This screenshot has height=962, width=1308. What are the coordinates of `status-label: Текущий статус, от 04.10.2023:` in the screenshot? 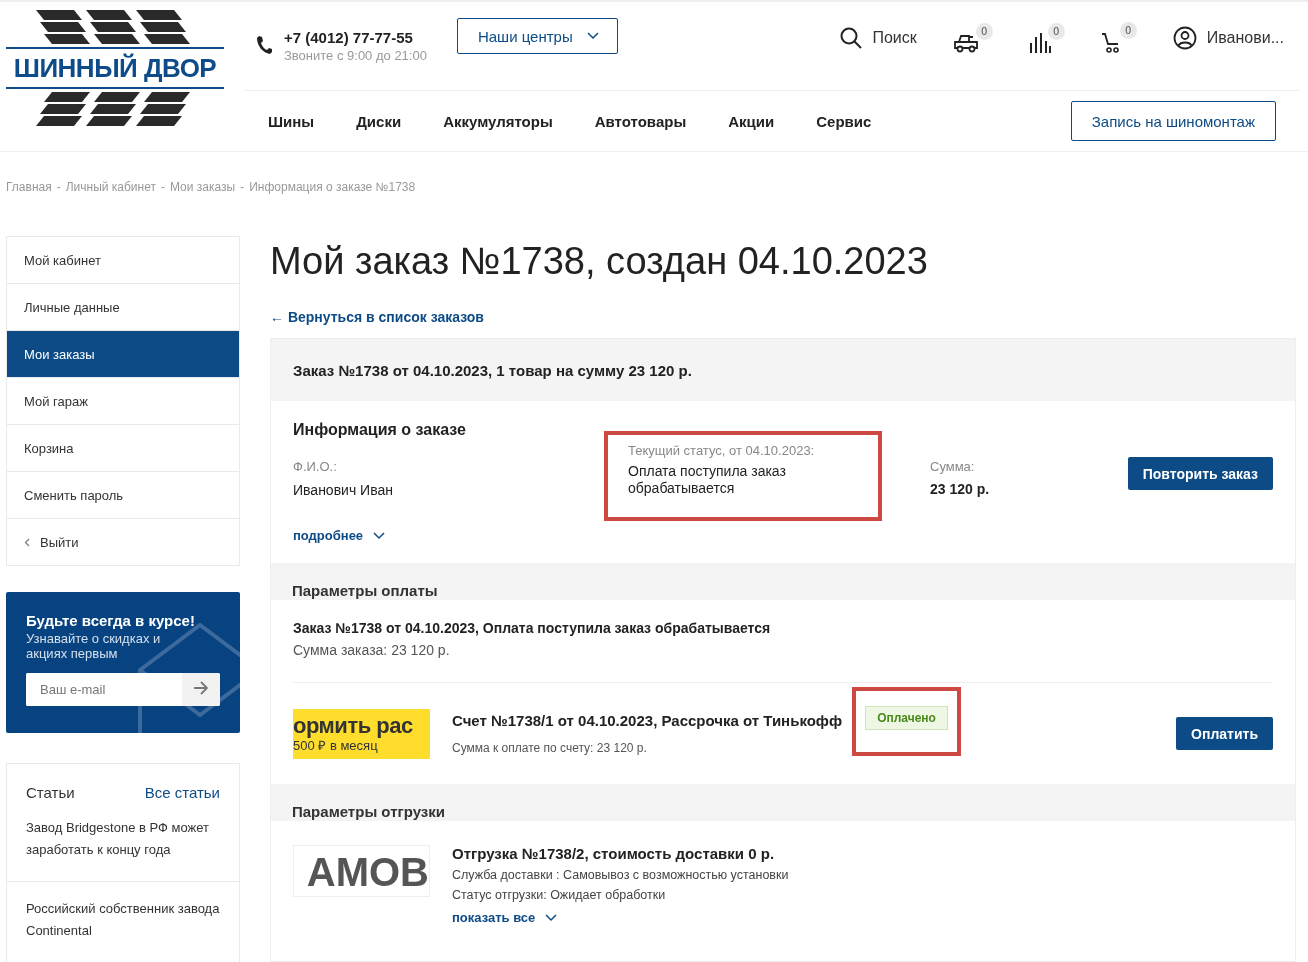 It's located at (722, 450).